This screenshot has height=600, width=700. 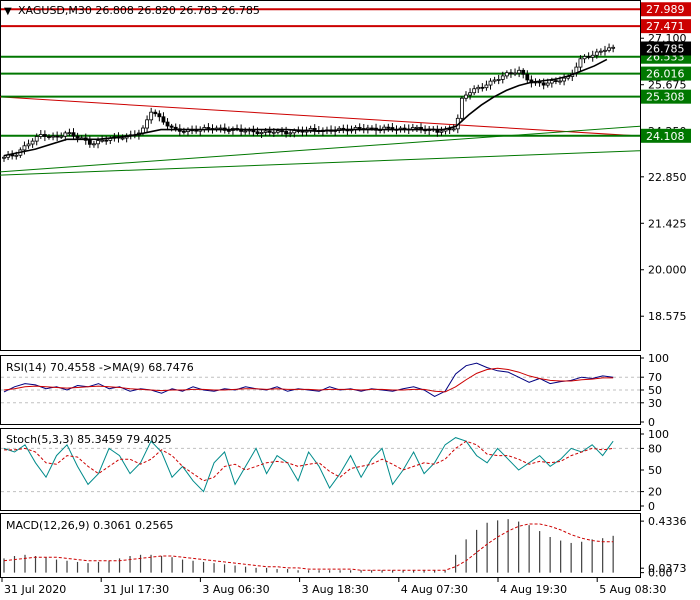 What do you see at coordinates (136, 589) in the screenshot?
I see `time-tick-label: 31 Jul 17:30` at bounding box center [136, 589].